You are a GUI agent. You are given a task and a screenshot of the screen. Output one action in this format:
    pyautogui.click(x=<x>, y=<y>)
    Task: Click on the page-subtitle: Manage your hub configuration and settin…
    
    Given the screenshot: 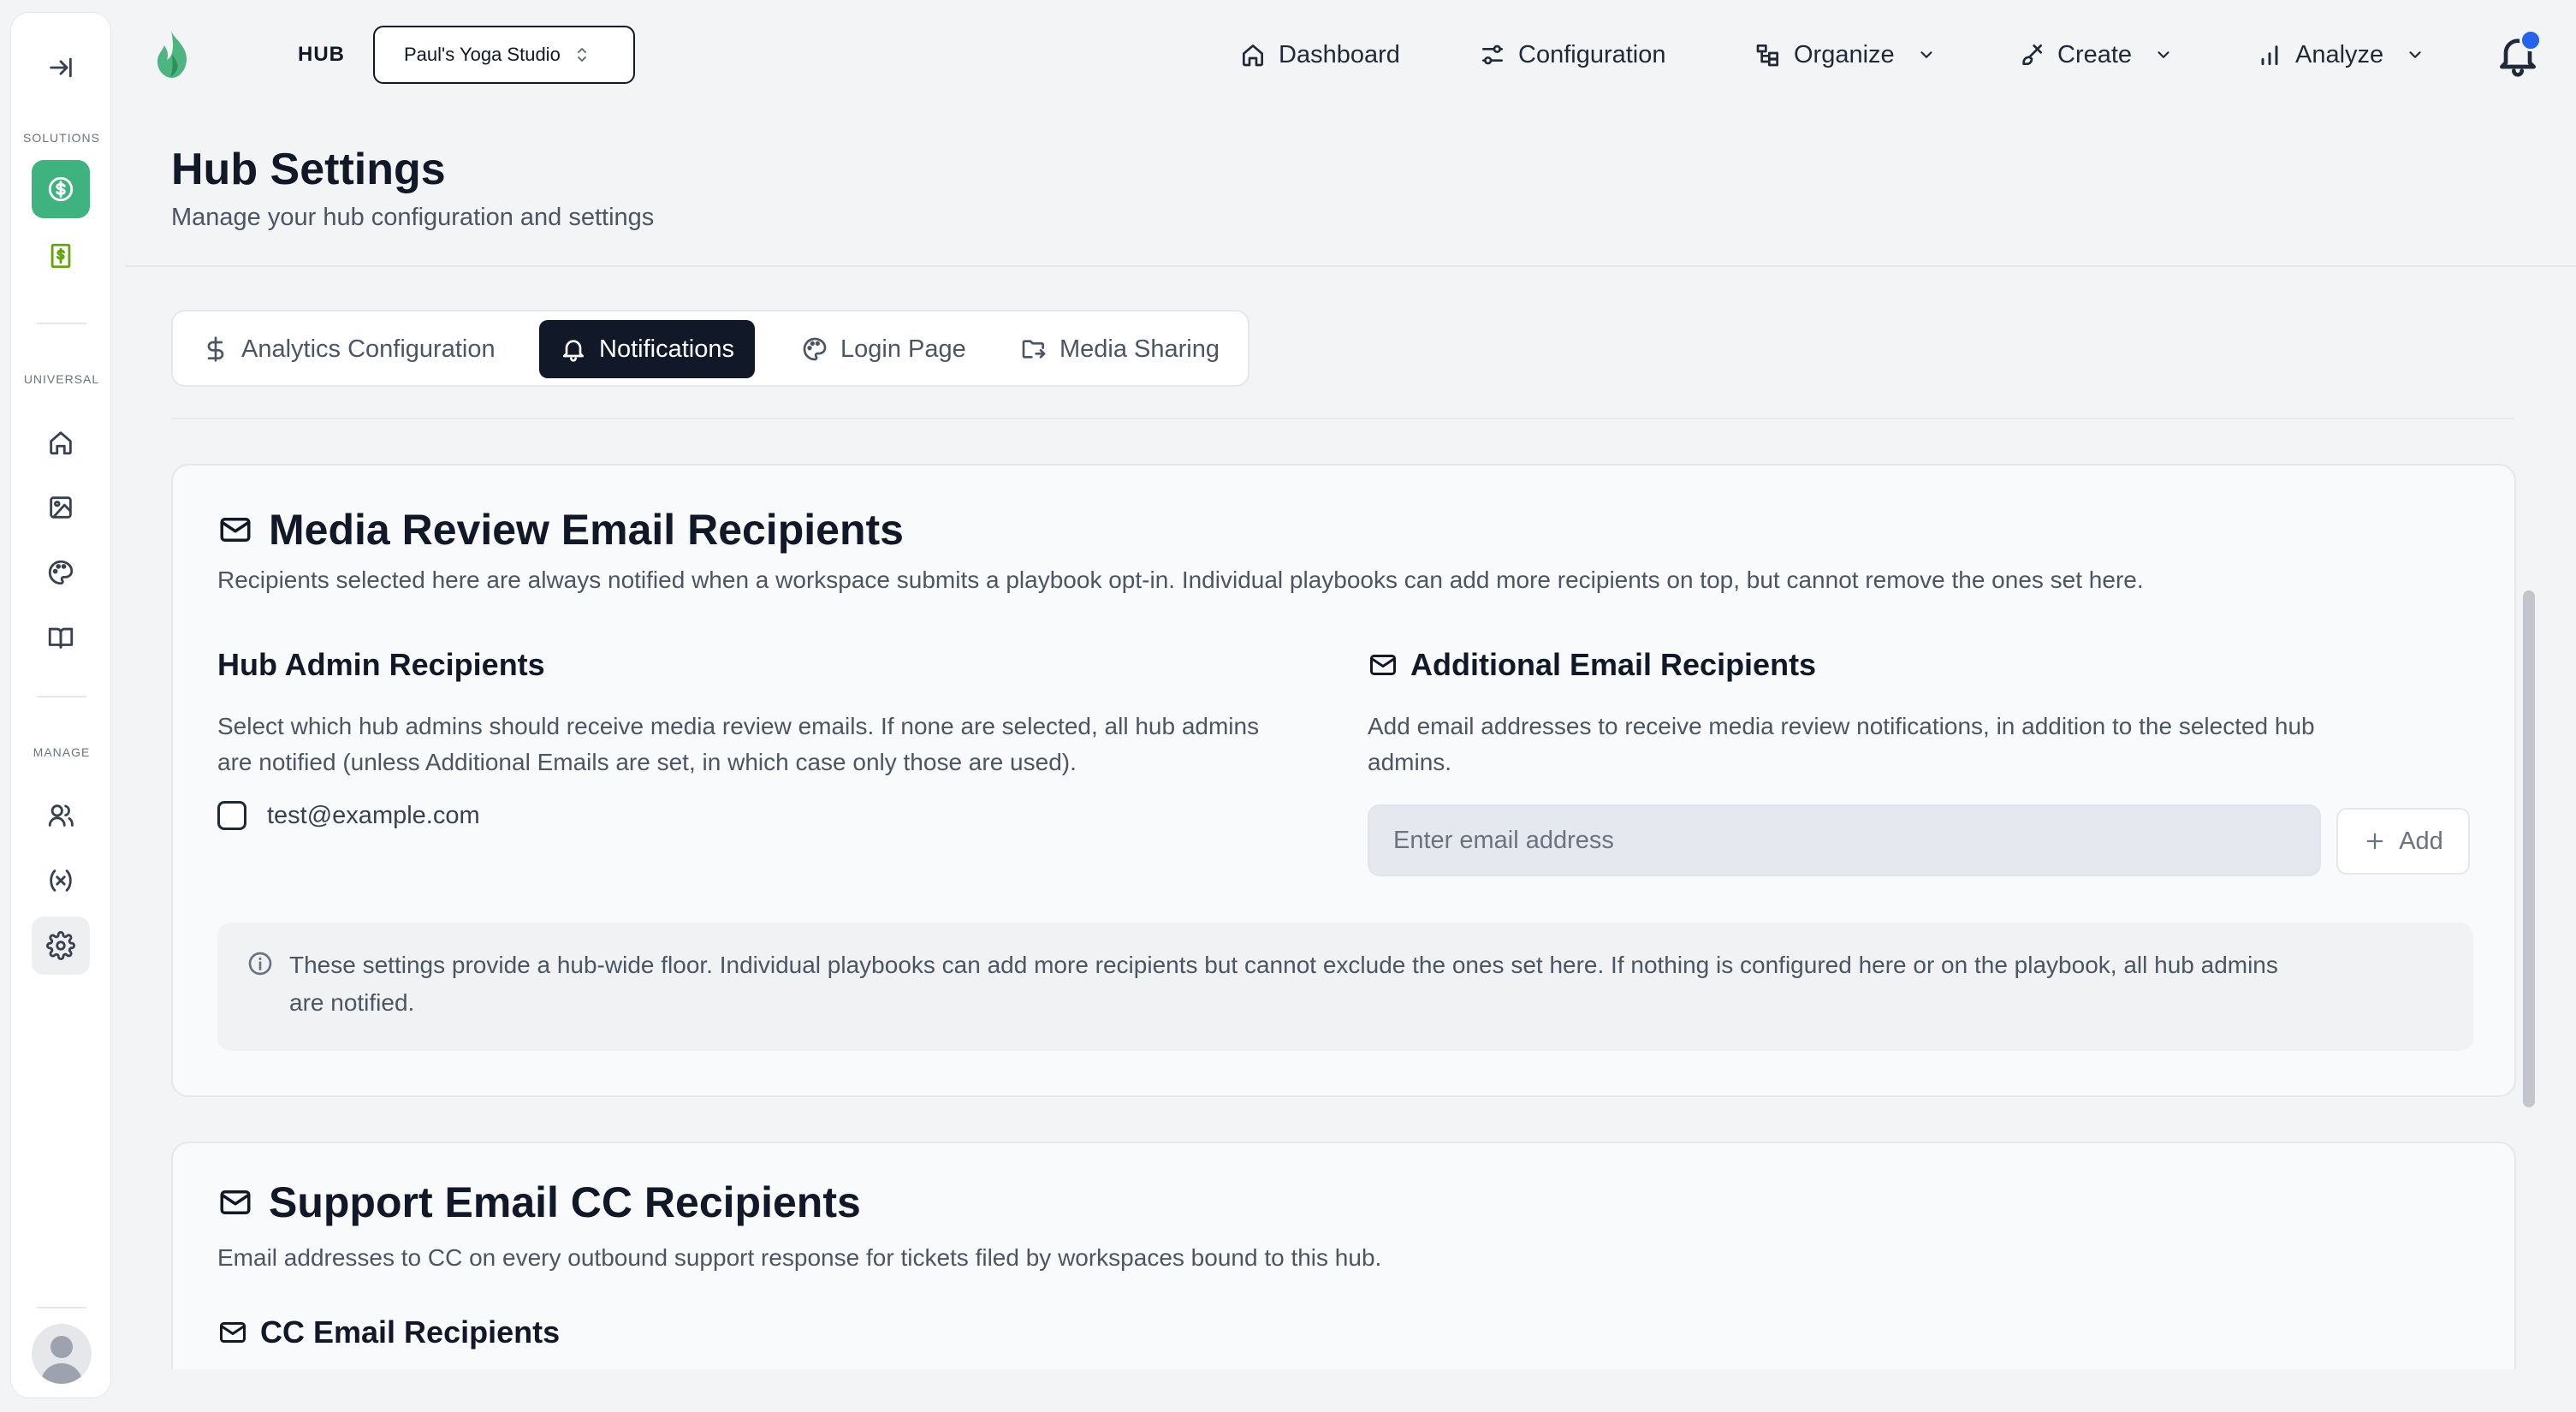 What is the action you would take?
    pyautogui.click(x=413, y=217)
    